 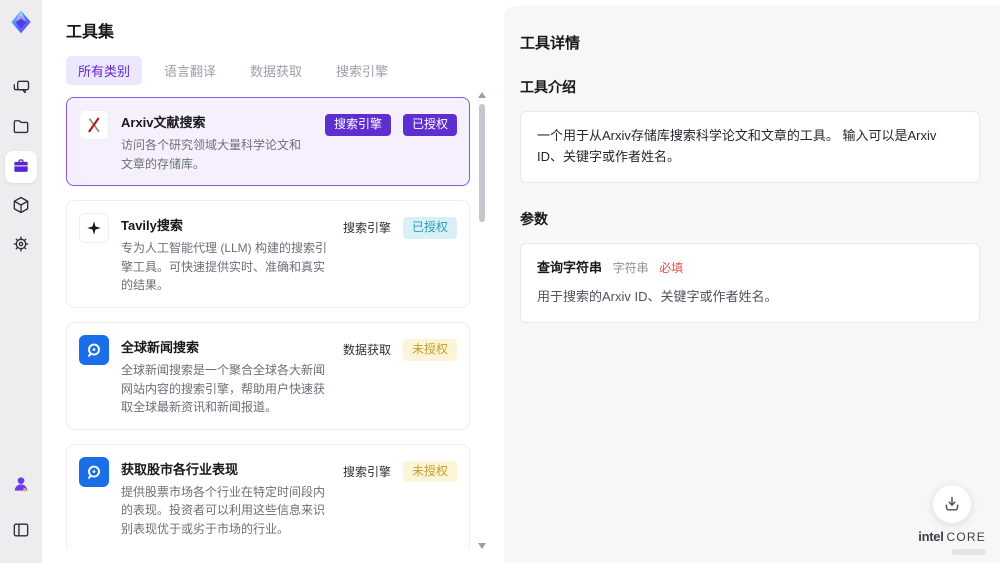 What do you see at coordinates (104, 70) in the screenshot?
I see `tab-category-0: 所有类别` at bounding box center [104, 70].